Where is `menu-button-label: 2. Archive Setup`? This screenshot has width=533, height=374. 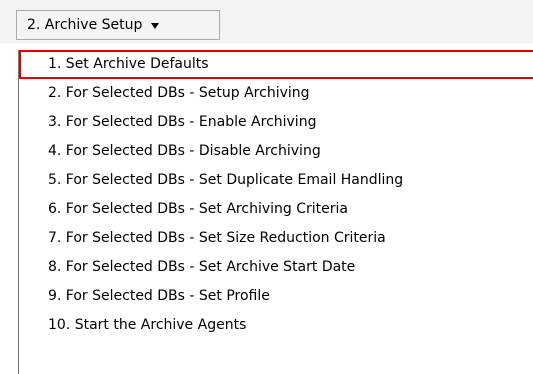
menu-button-label: 2. Archive Setup is located at coordinates (85, 25).